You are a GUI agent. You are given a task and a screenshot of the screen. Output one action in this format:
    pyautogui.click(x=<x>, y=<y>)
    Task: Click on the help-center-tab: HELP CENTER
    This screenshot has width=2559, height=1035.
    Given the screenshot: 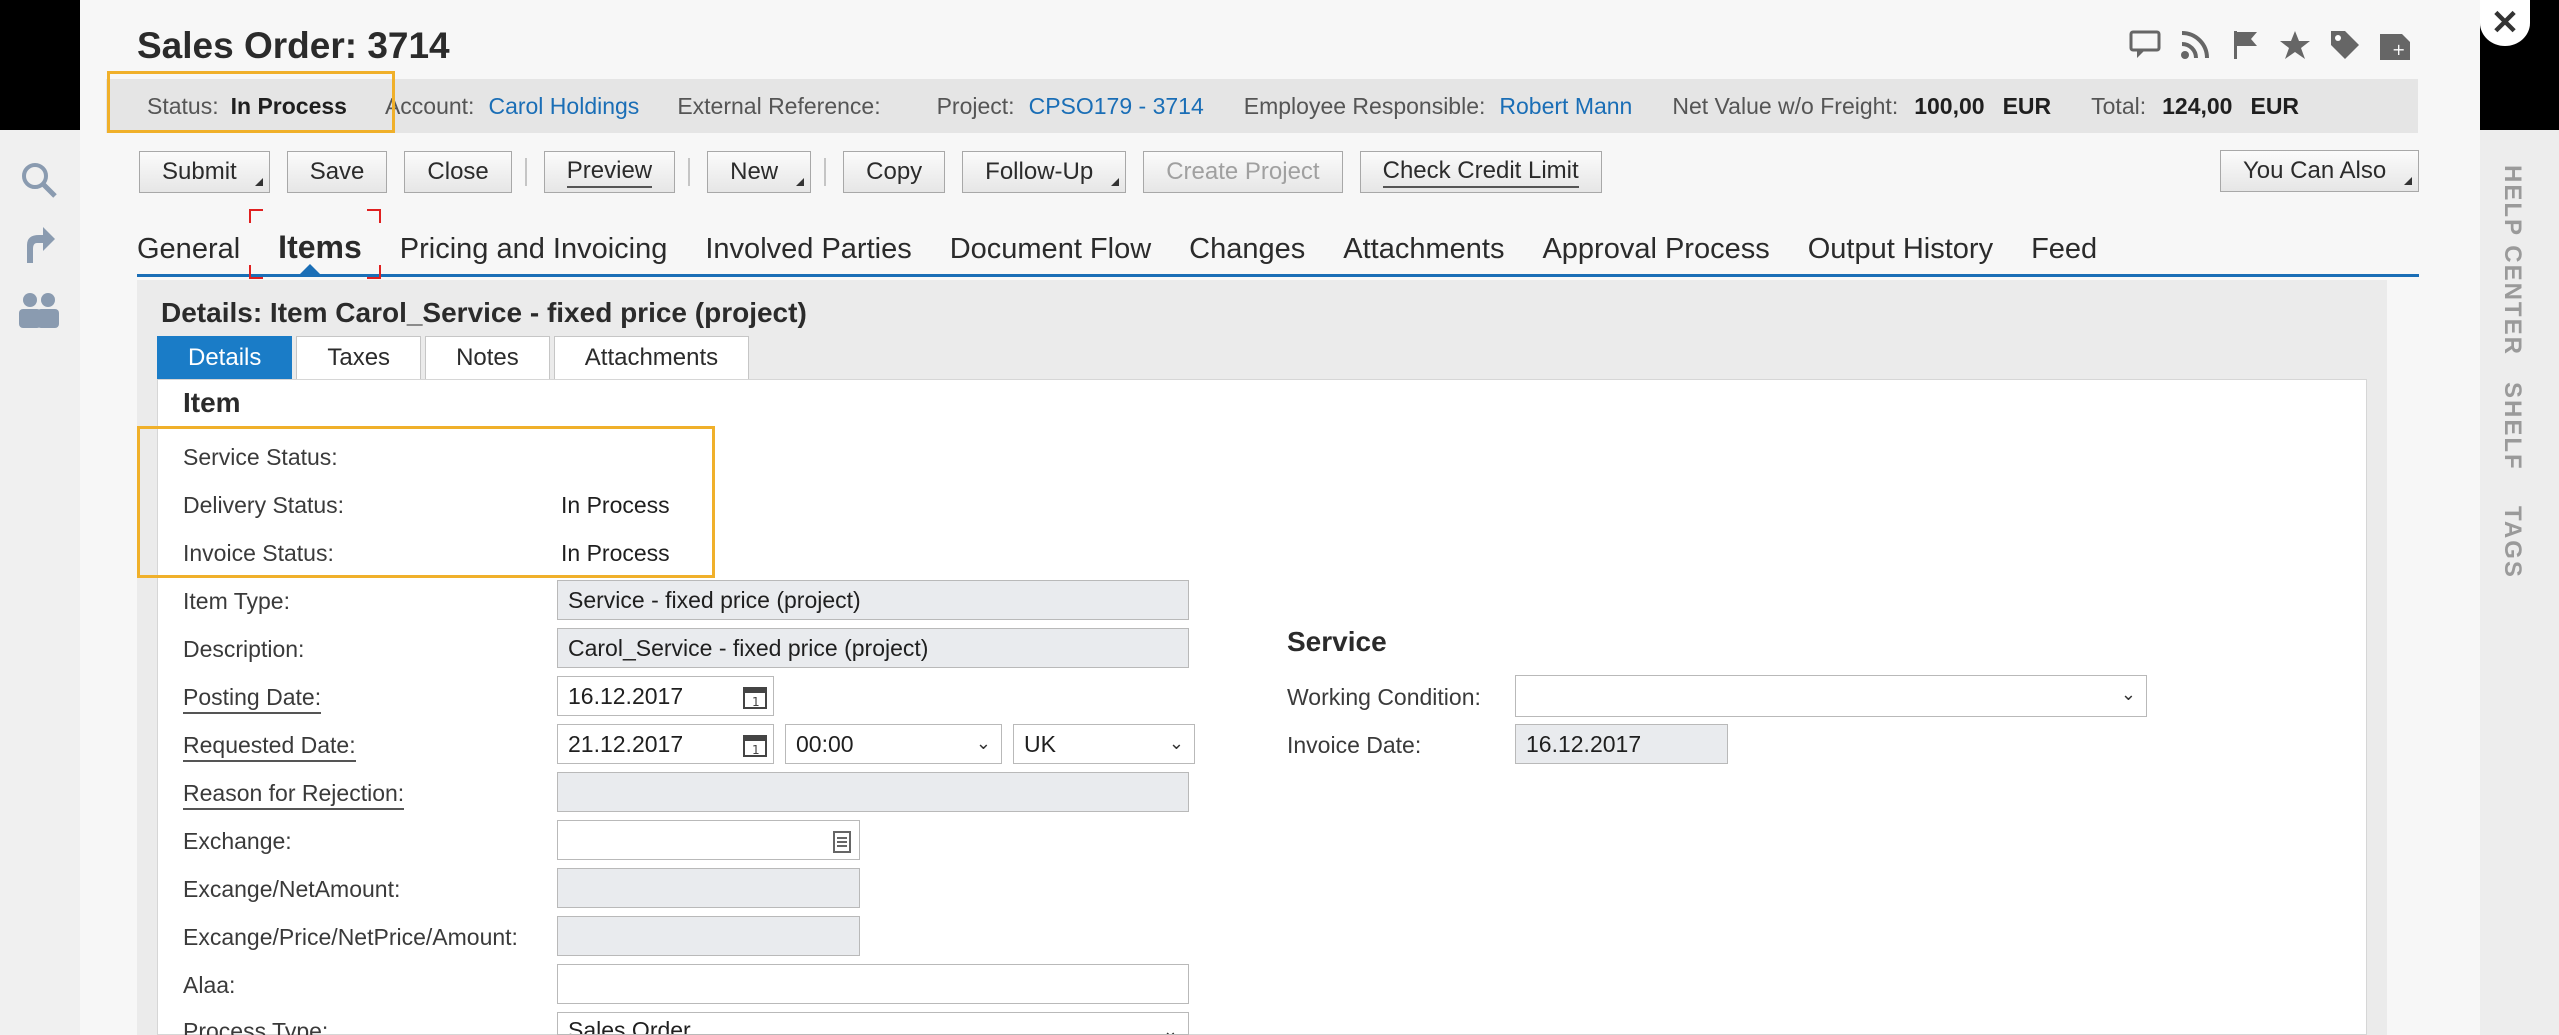 What is the action you would take?
    pyautogui.click(x=2512, y=260)
    